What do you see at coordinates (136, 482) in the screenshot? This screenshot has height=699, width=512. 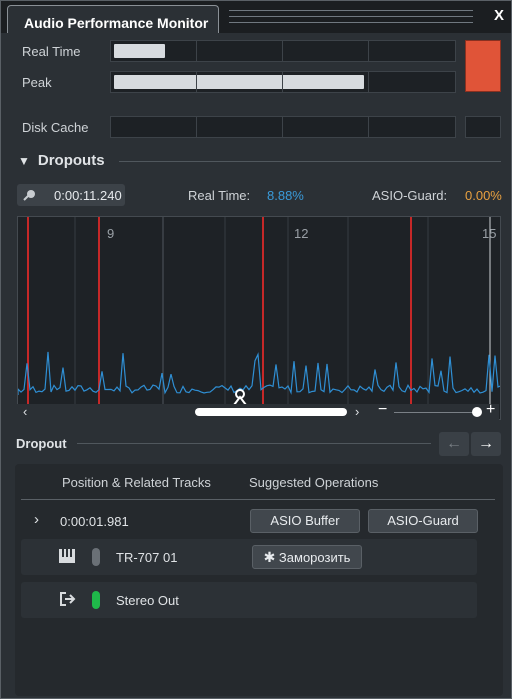 I see `column-header-position: Position & Related Tracks` at bounding box center [136, 482].